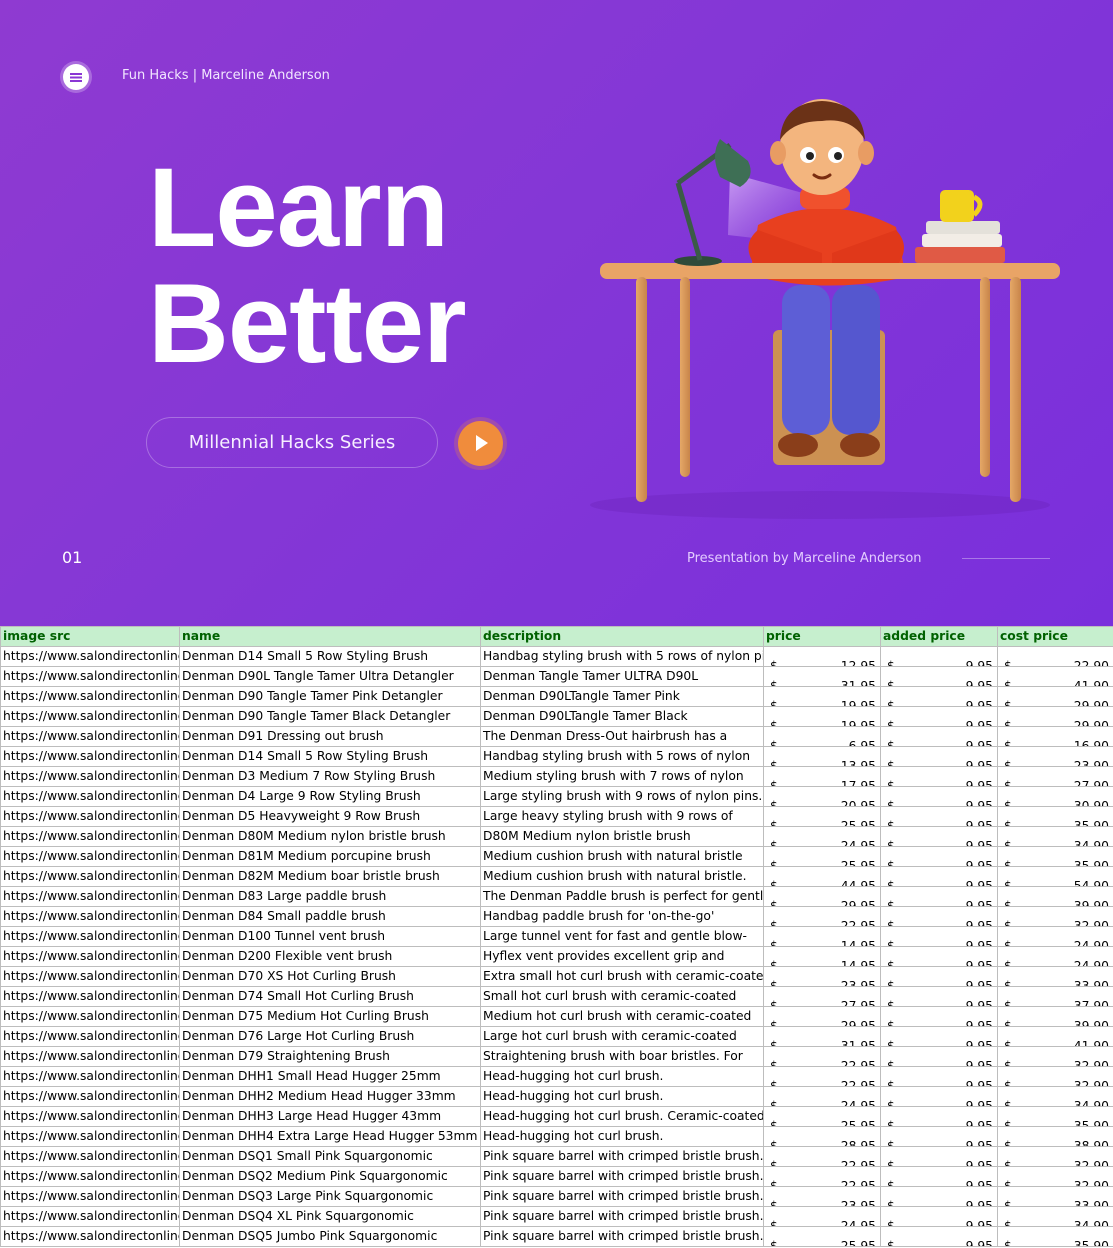 The image size is (1113, 1248). I want to click on name-cell: Denman D3 Medium 7 Row Styling Brush, so click(330, 776).